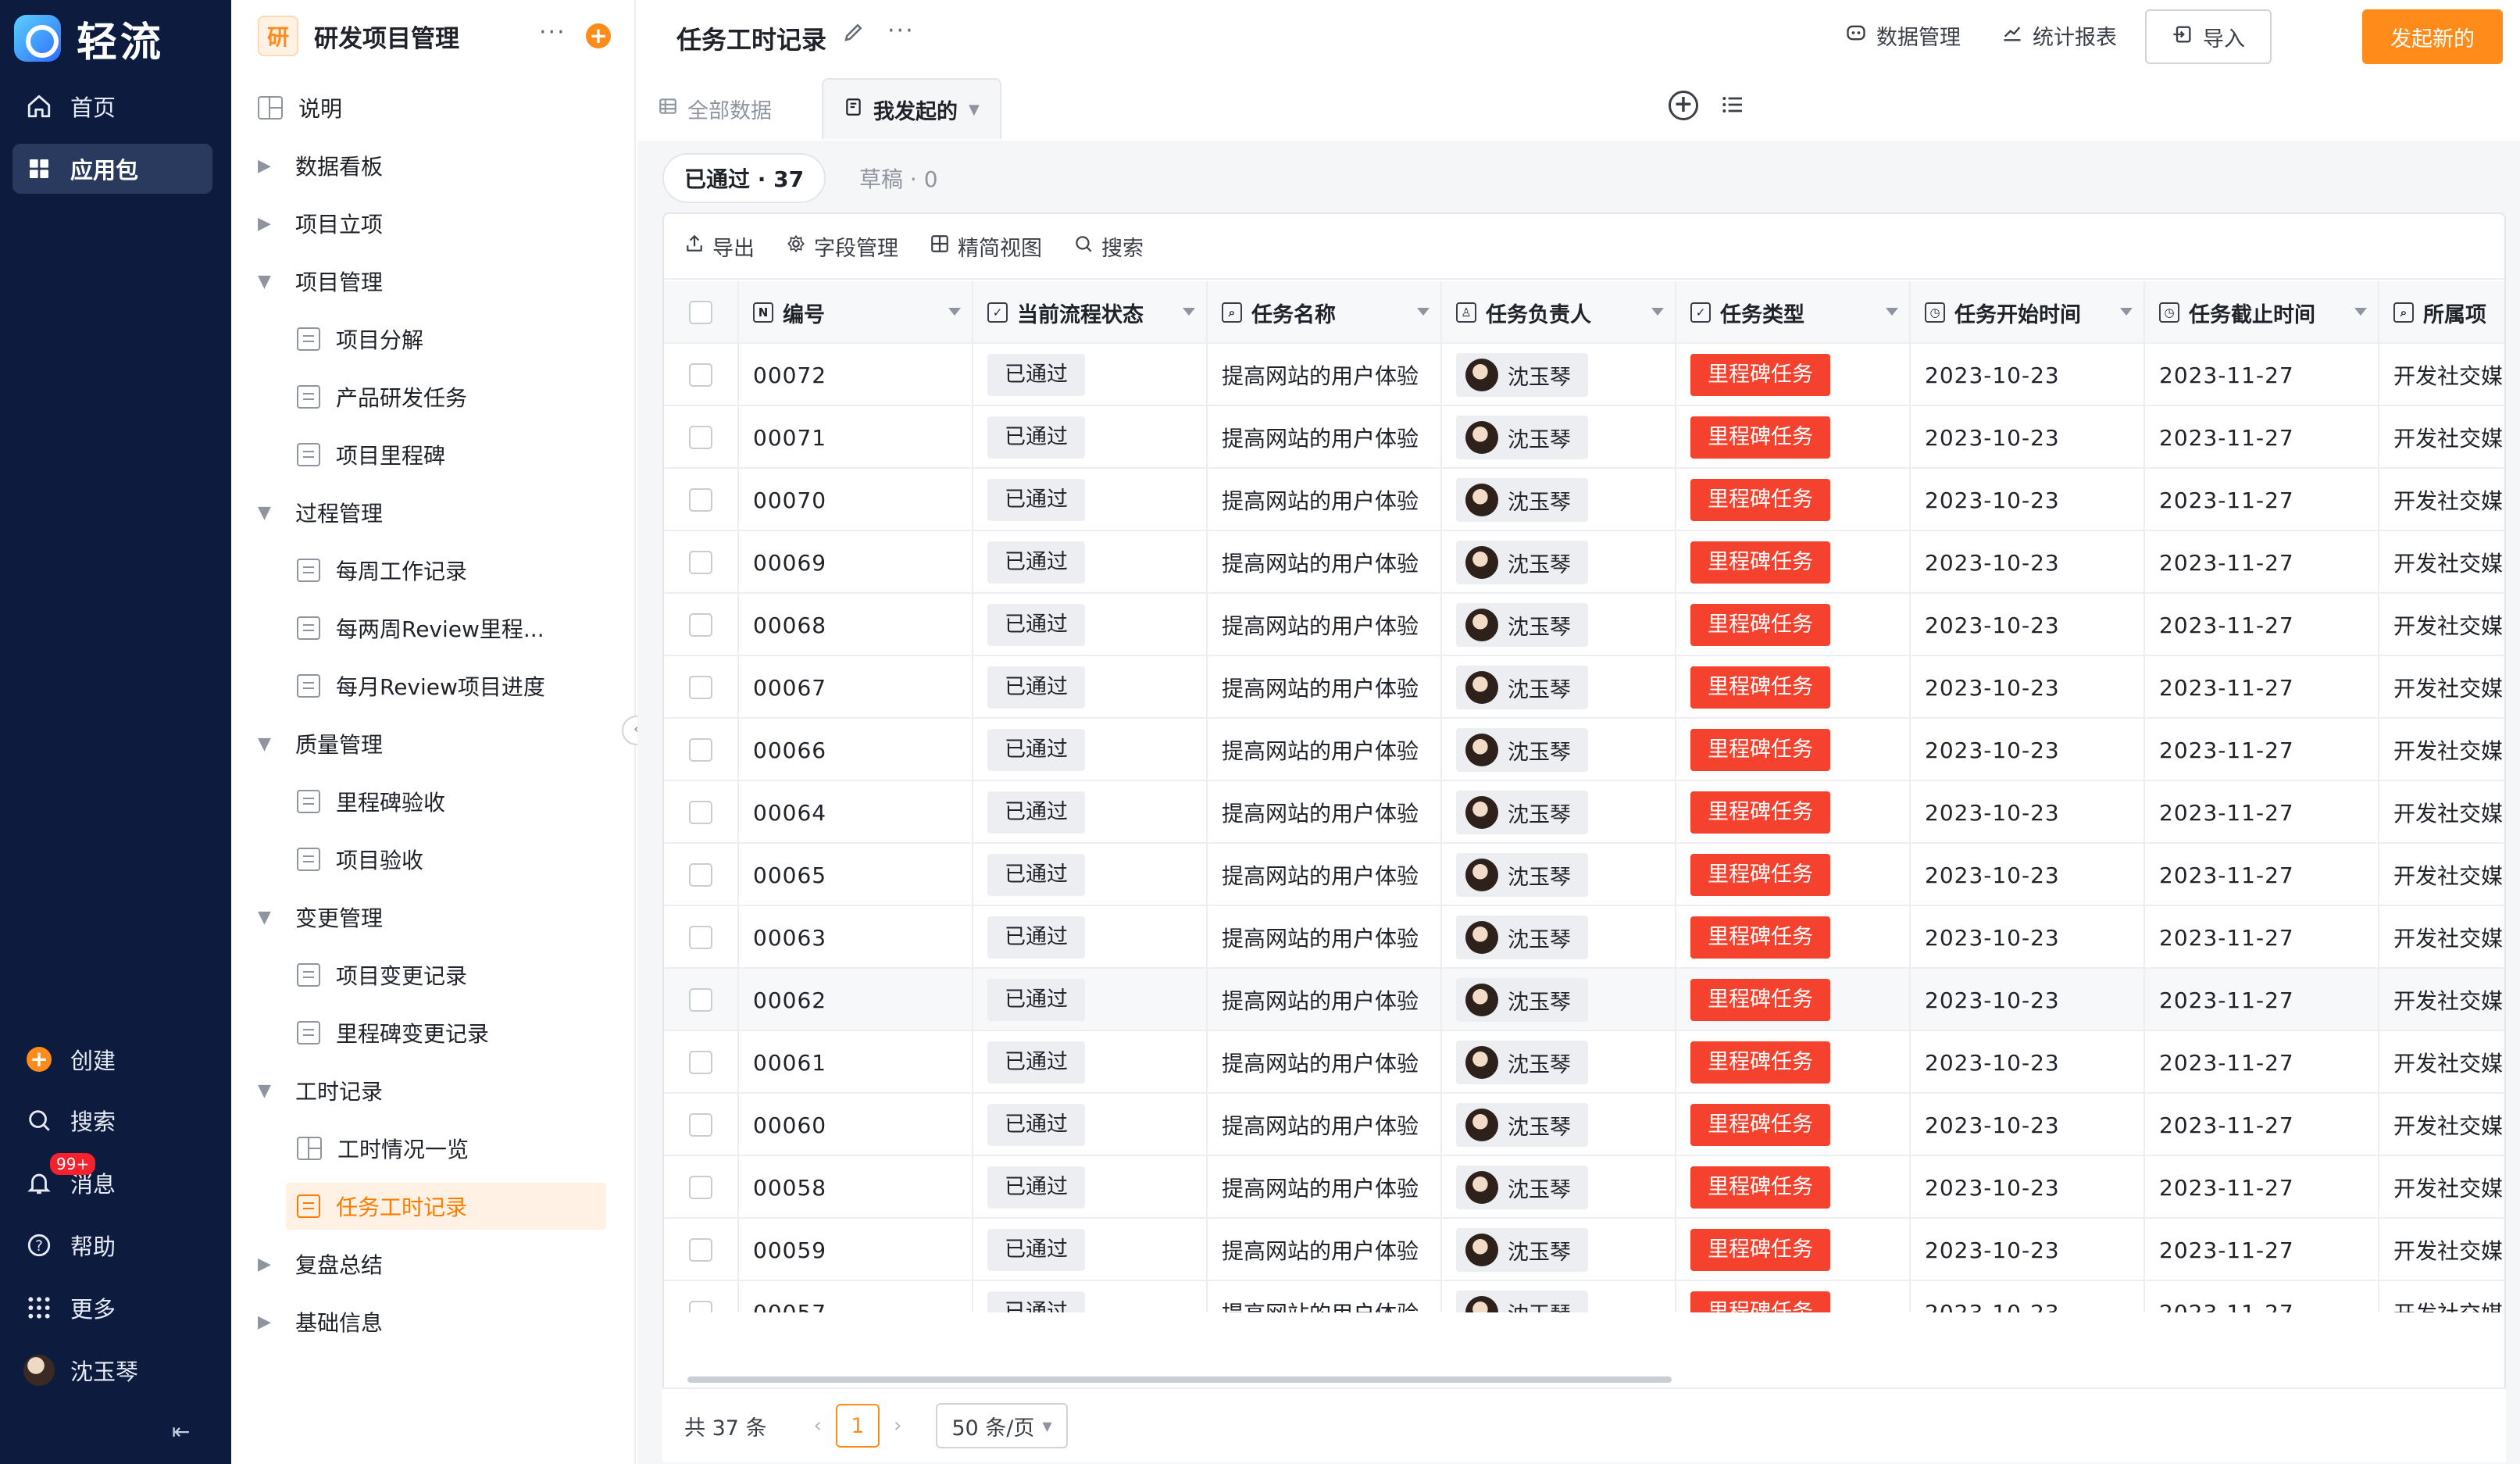 The width and height of the screenshot is (2520, 1464). Describe the element at coordinates (856, 312) in the screenshot. I see `column-header: N 编号` at that location.